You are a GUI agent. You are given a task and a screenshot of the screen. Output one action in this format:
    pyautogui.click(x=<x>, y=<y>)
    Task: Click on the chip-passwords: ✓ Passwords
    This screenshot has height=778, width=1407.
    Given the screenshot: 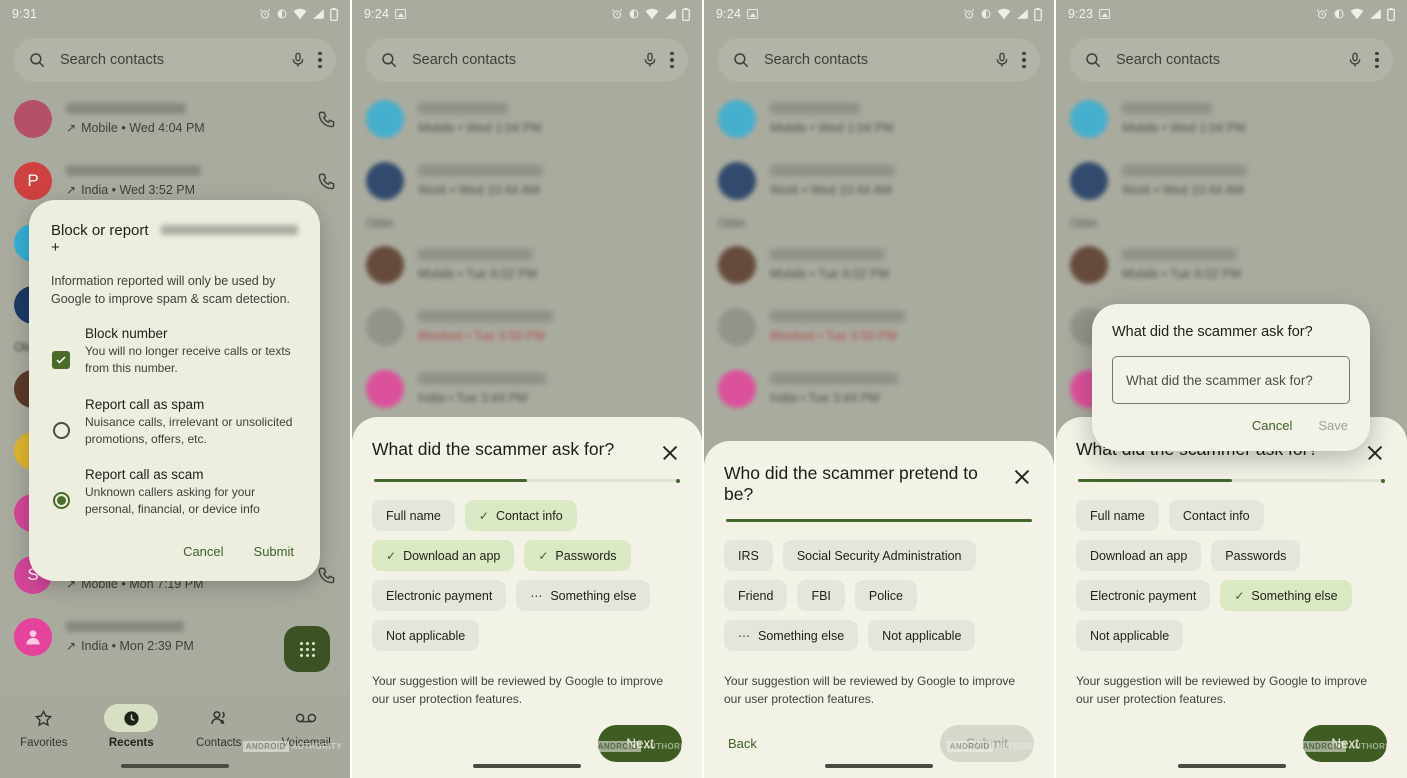 What is the action you would take?
    pyautogui.click(x=577, y=556)
    